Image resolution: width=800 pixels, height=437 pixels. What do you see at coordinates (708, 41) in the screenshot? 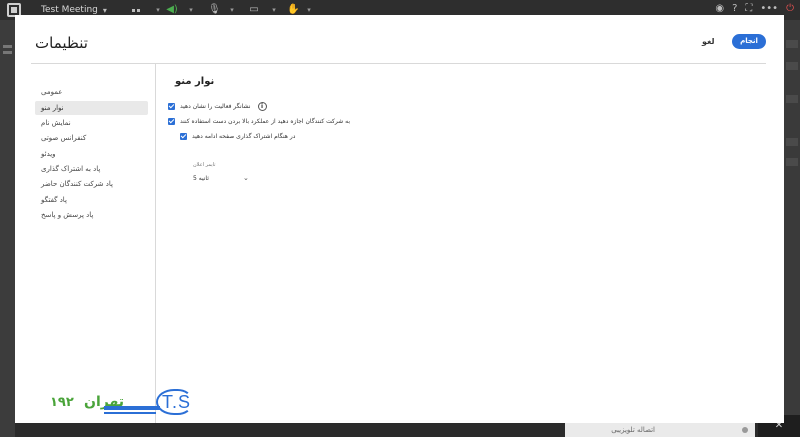
I see `cancel-button: لغو` at bounding box center [708, 41].